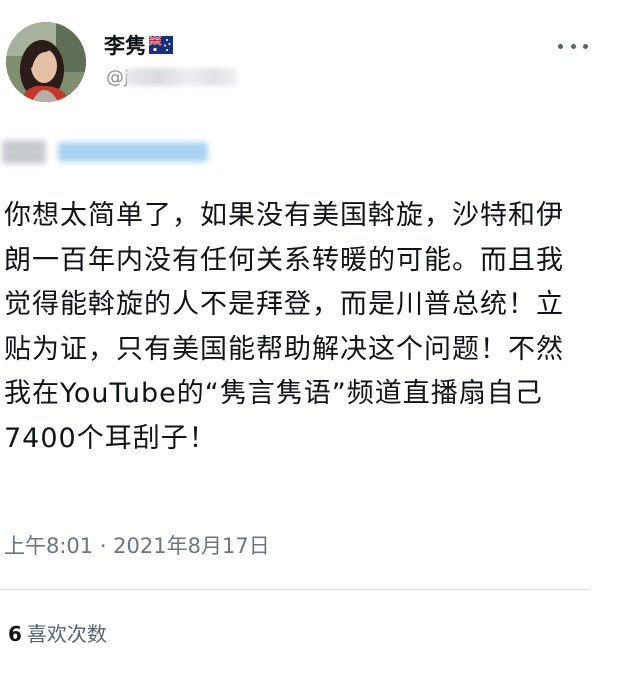 The height and width of the screenshot is (680, 617). What do you see at coordinates (137, 545) in the screenshot?
I see `tweet-timestamp: 上午8:01 · 2021年8月17日` at bounding box center [137, 545].